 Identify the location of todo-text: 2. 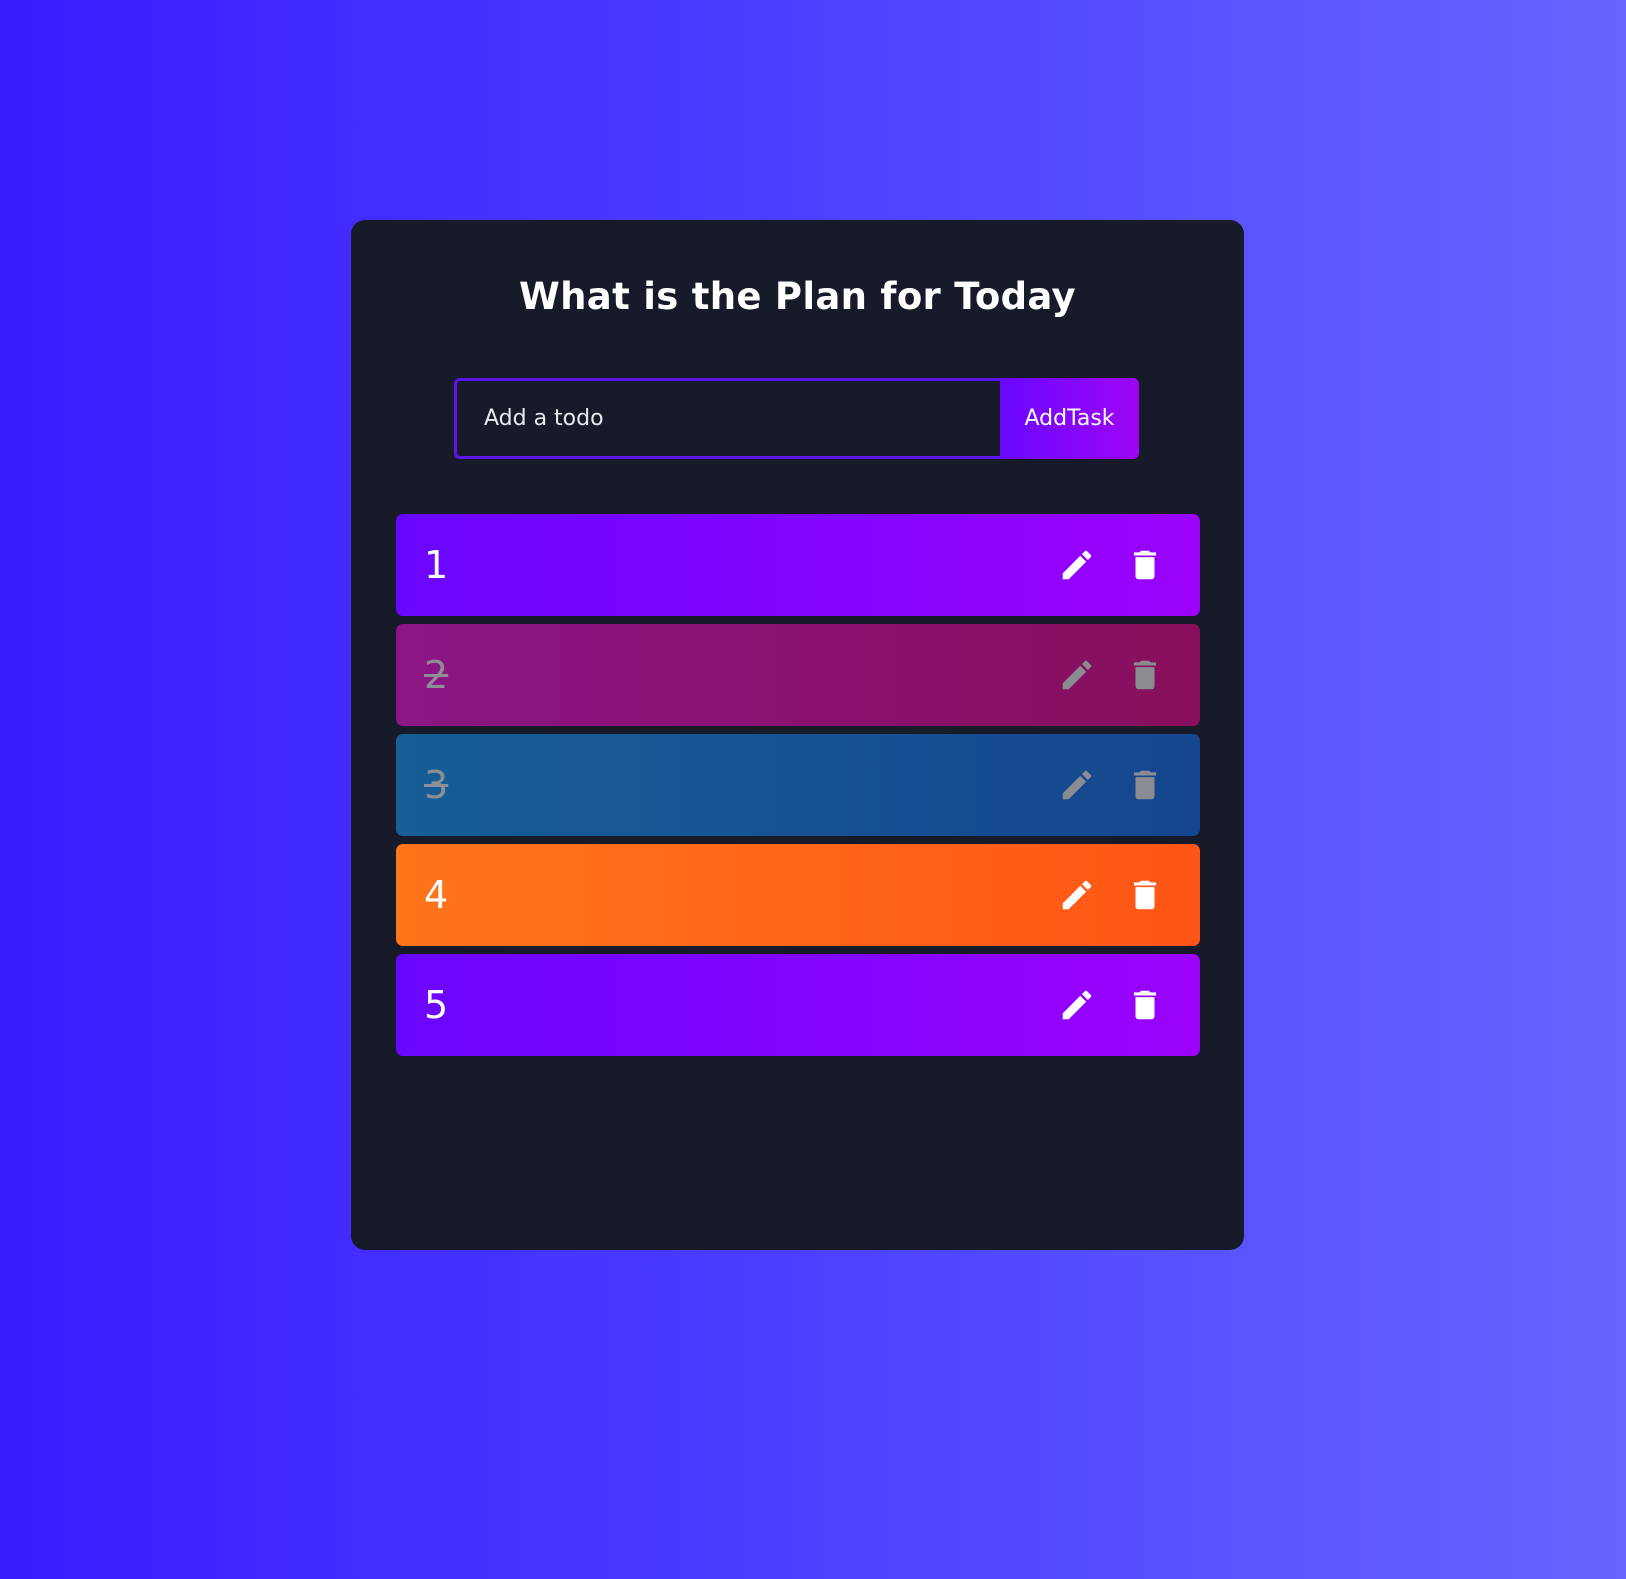
(741, 675).